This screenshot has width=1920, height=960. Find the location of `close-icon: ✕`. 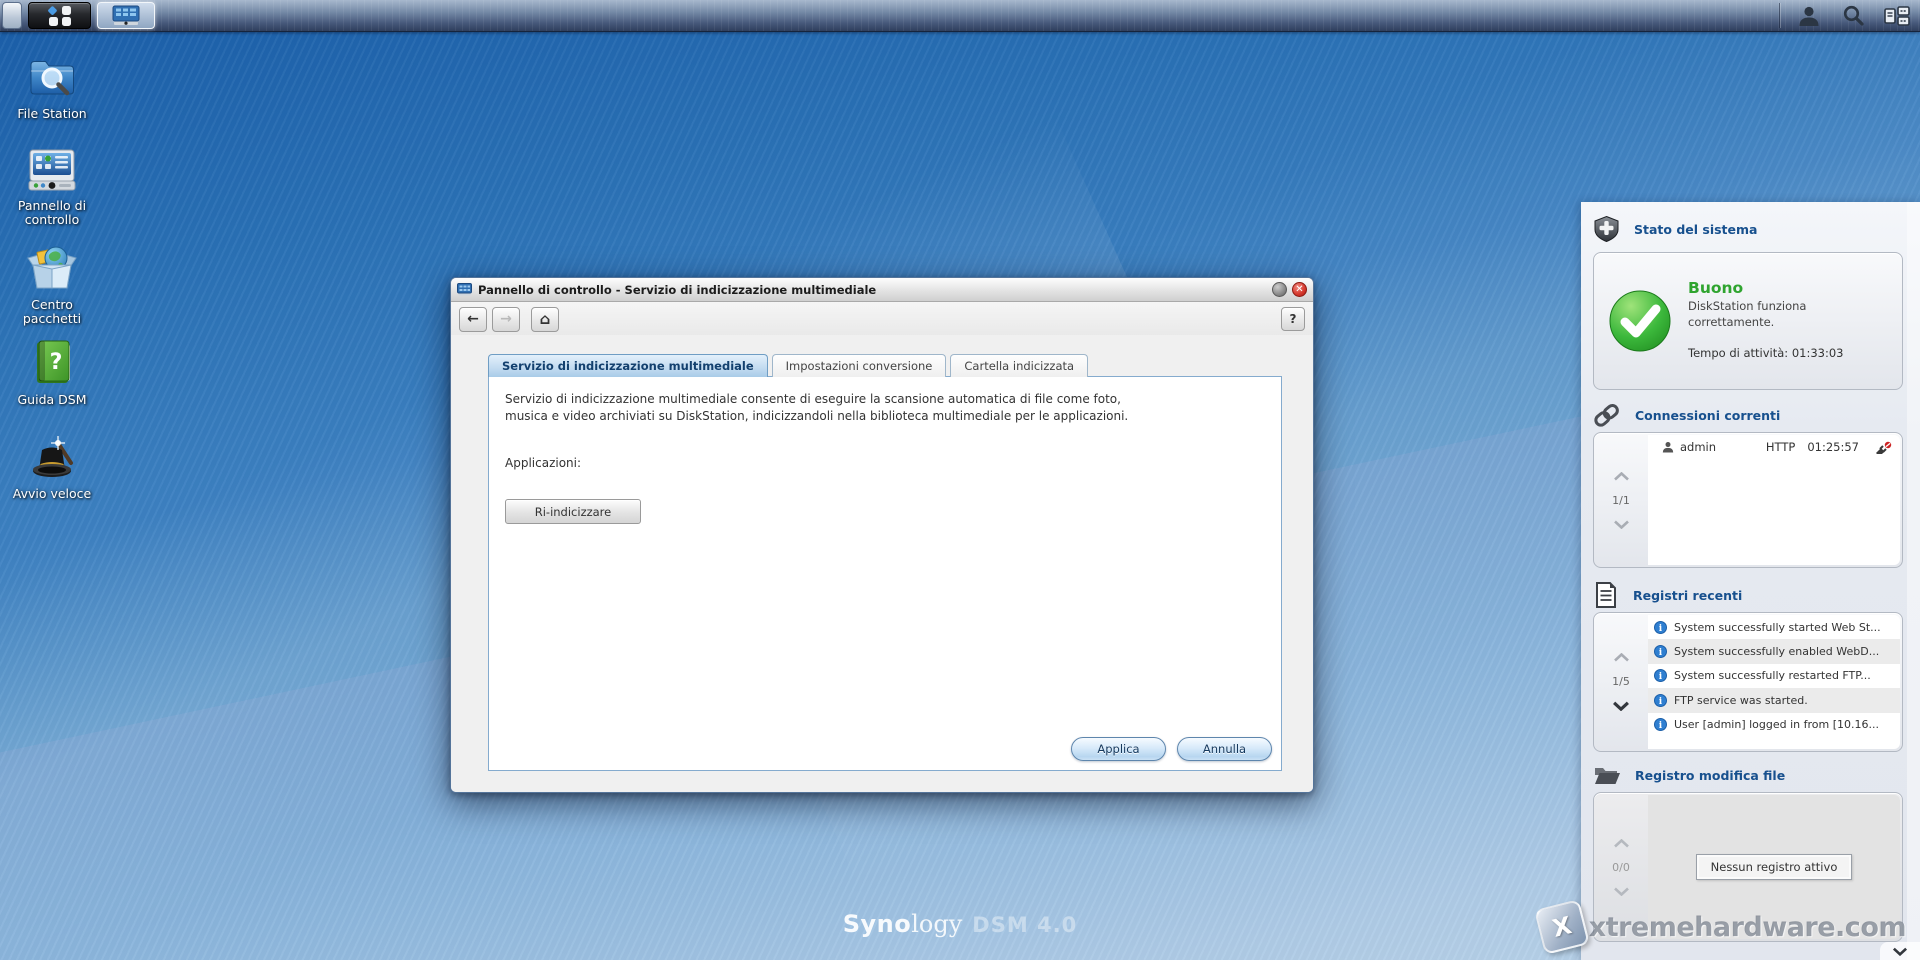

close-icon: ✕ is located at coordinates (1299, 289).